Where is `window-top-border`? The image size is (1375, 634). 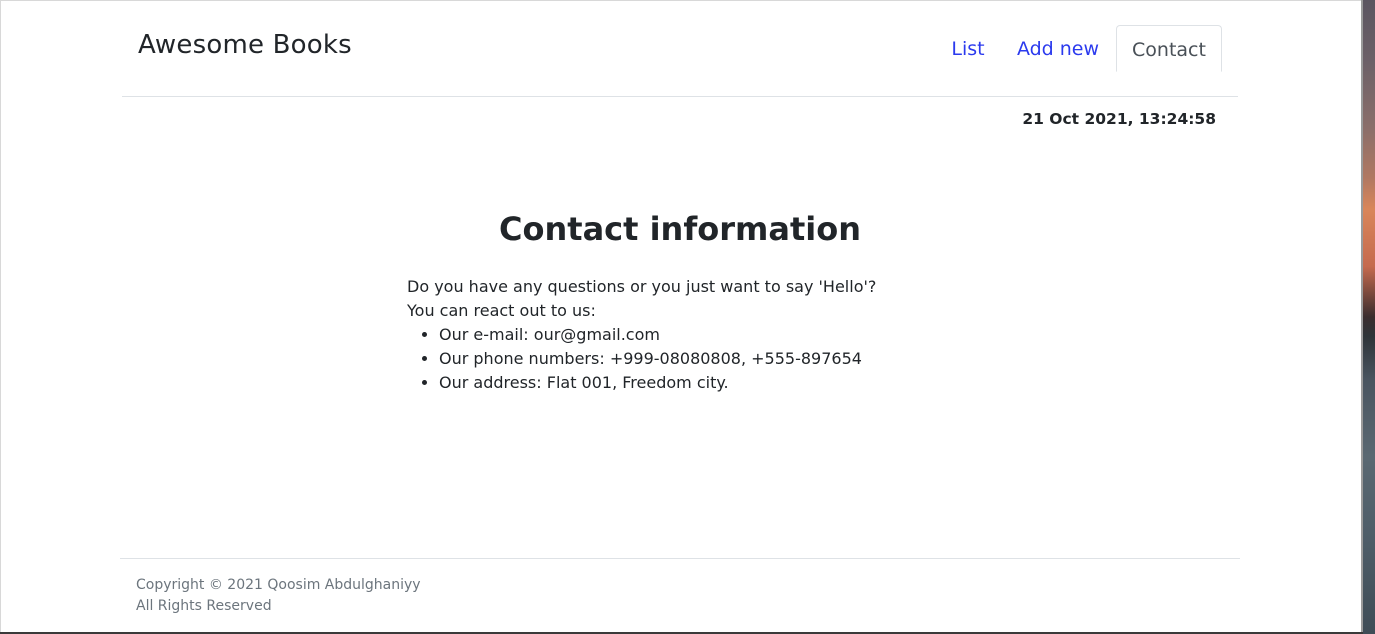 window-top-border is located at coordinates (681, 0).